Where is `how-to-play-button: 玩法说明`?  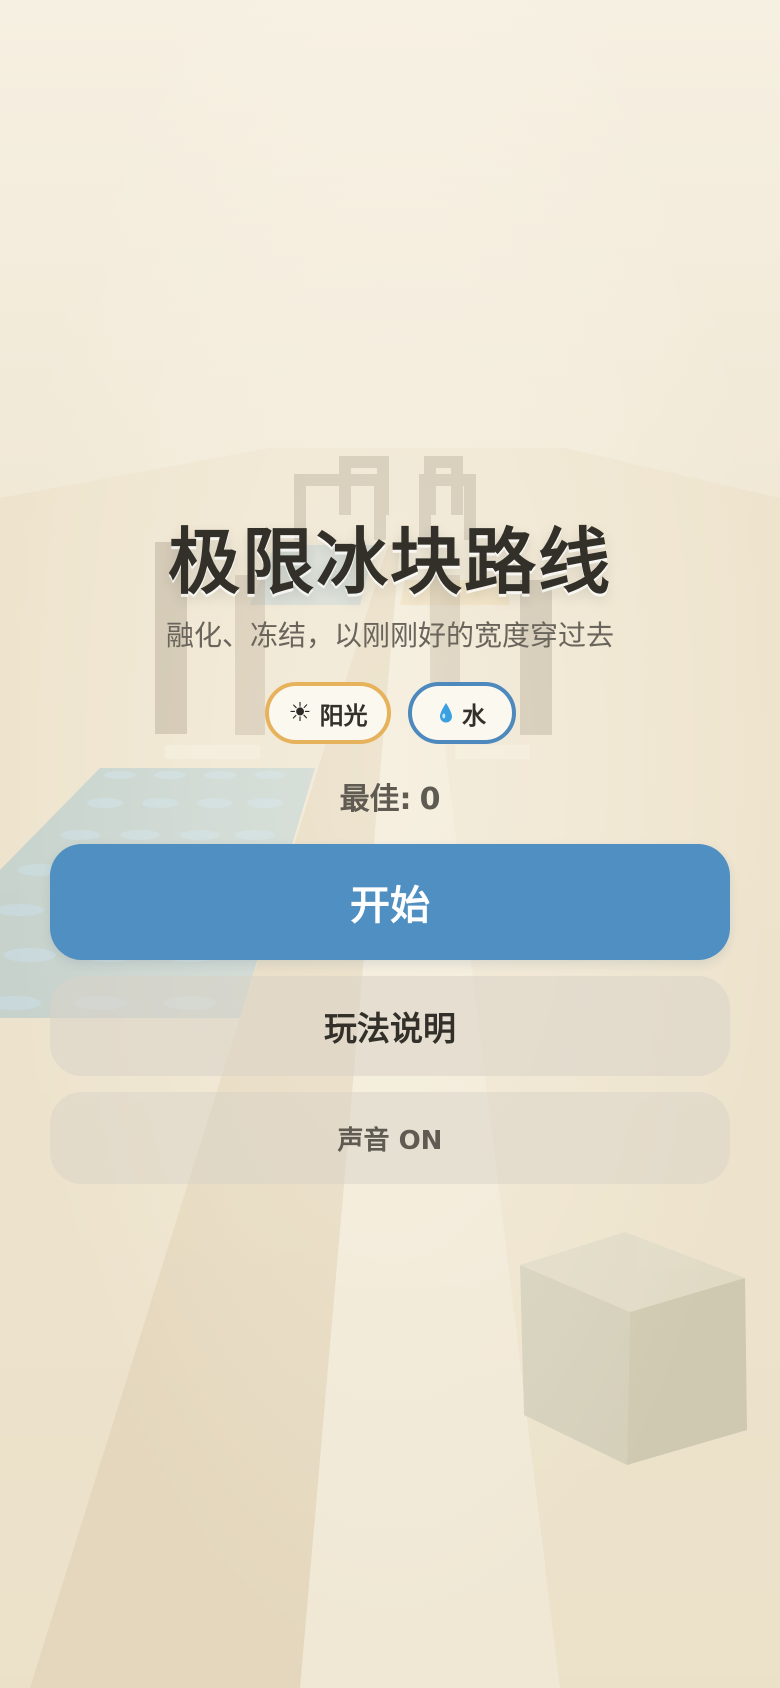
how-to-play-button: 玩法说明 is located at coordinates (390, 1026).